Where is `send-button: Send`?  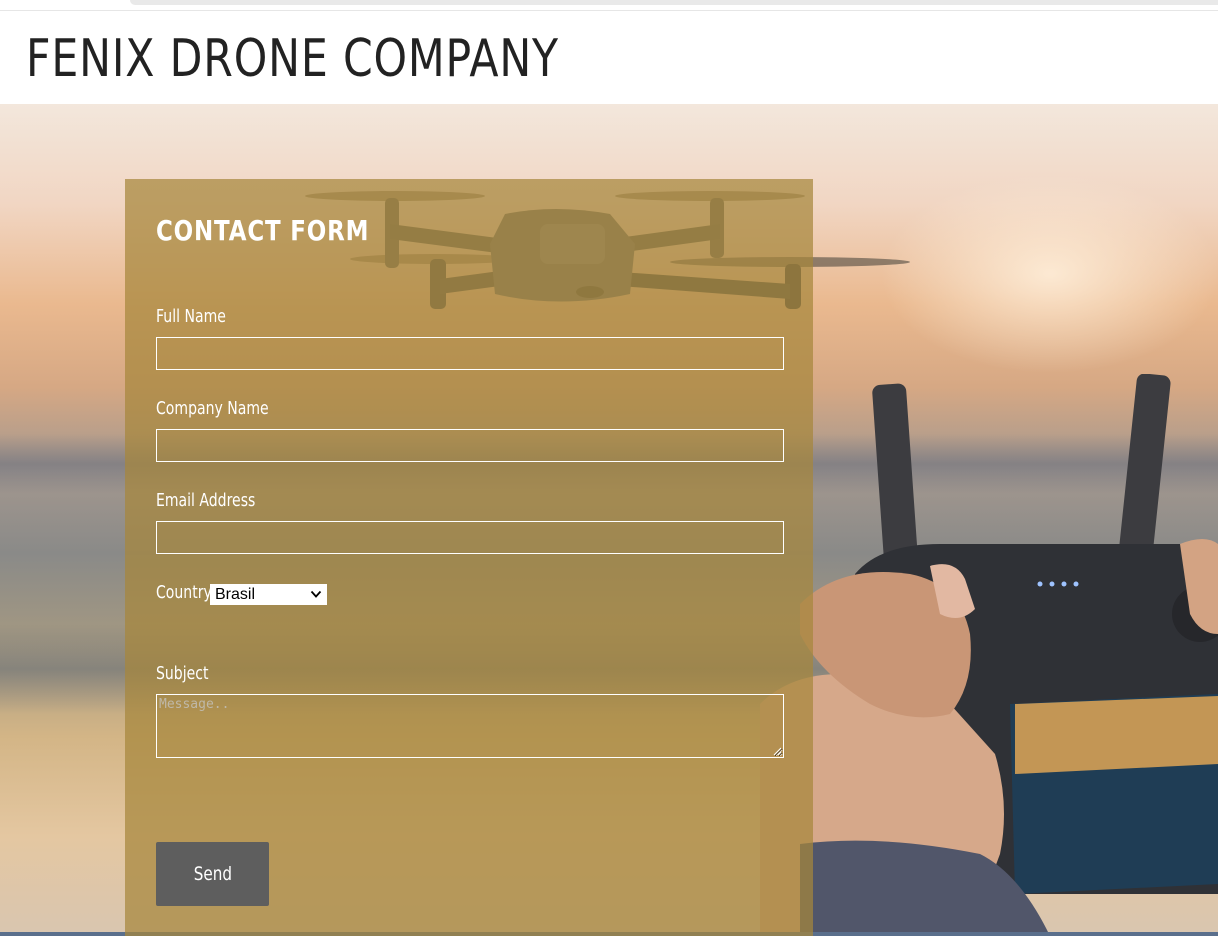
send-button: Send is located at coordinates (212, 874).